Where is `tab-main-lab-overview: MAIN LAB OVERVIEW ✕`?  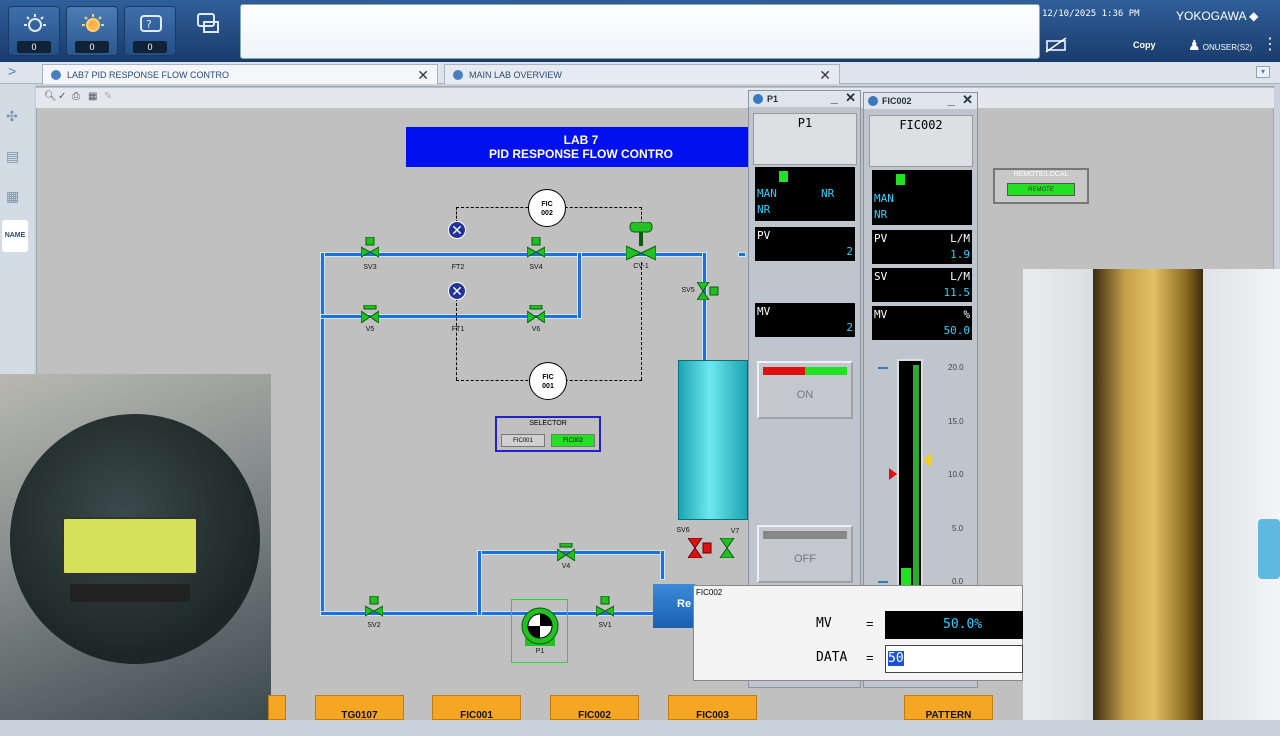 tab-main-lab-overview: MAIN LAB OVERVIEW ✕ is located at coordinates (642, 74).